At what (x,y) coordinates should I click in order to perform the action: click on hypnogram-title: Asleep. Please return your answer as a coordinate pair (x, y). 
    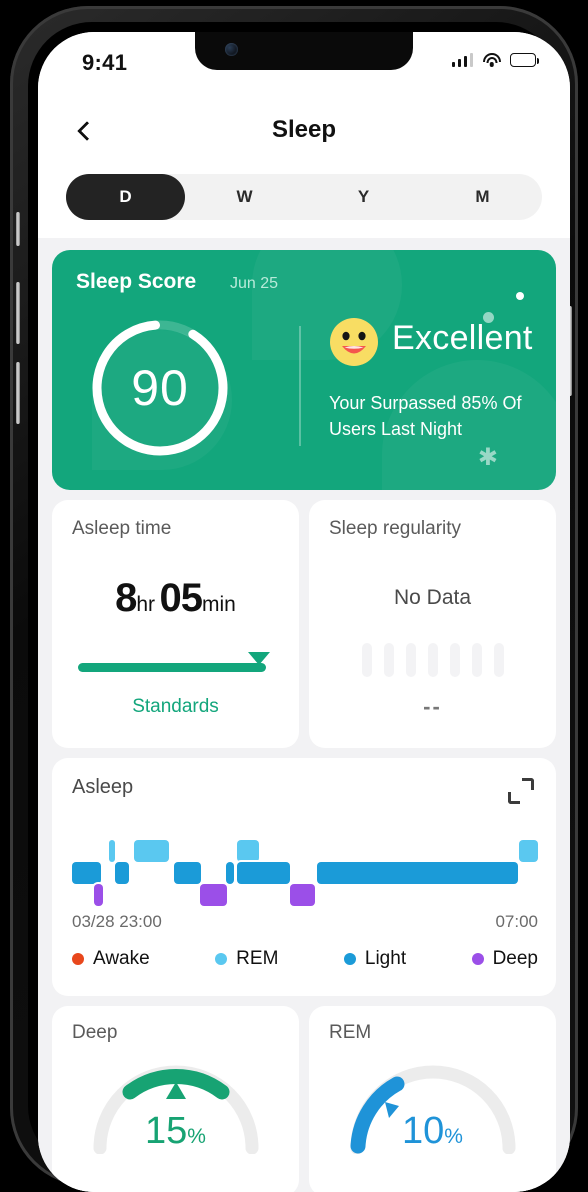
    Looking at the image, I should click on (103, 787).